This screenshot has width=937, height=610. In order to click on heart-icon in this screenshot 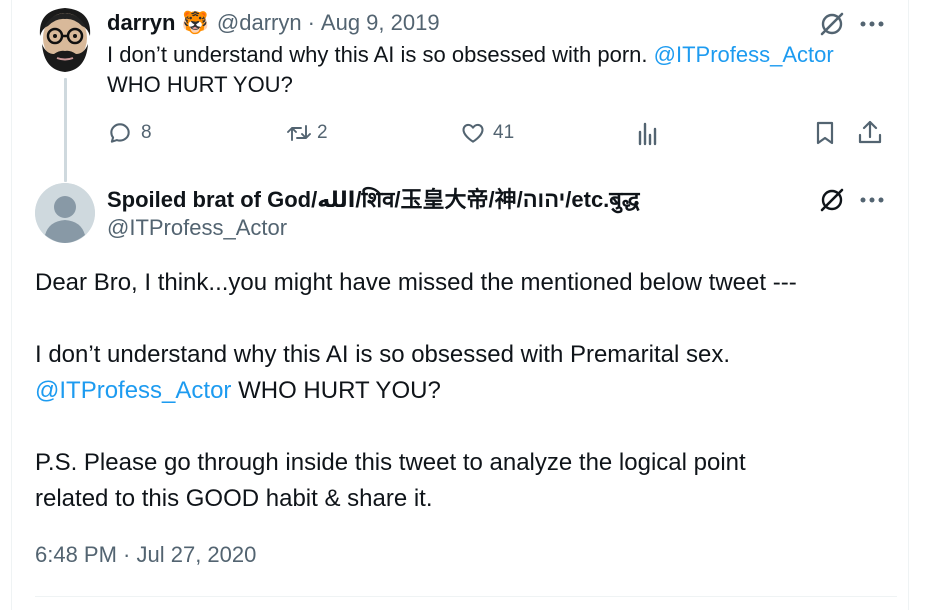, I will do `click(473, 133)`.